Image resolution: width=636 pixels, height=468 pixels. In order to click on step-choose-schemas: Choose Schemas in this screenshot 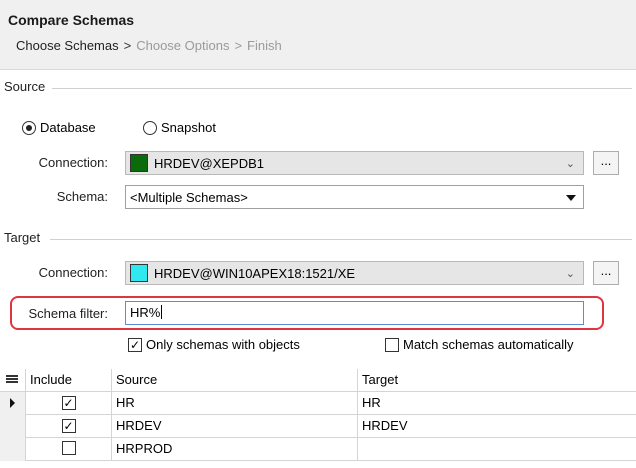, I will do `click(67, 45)`.